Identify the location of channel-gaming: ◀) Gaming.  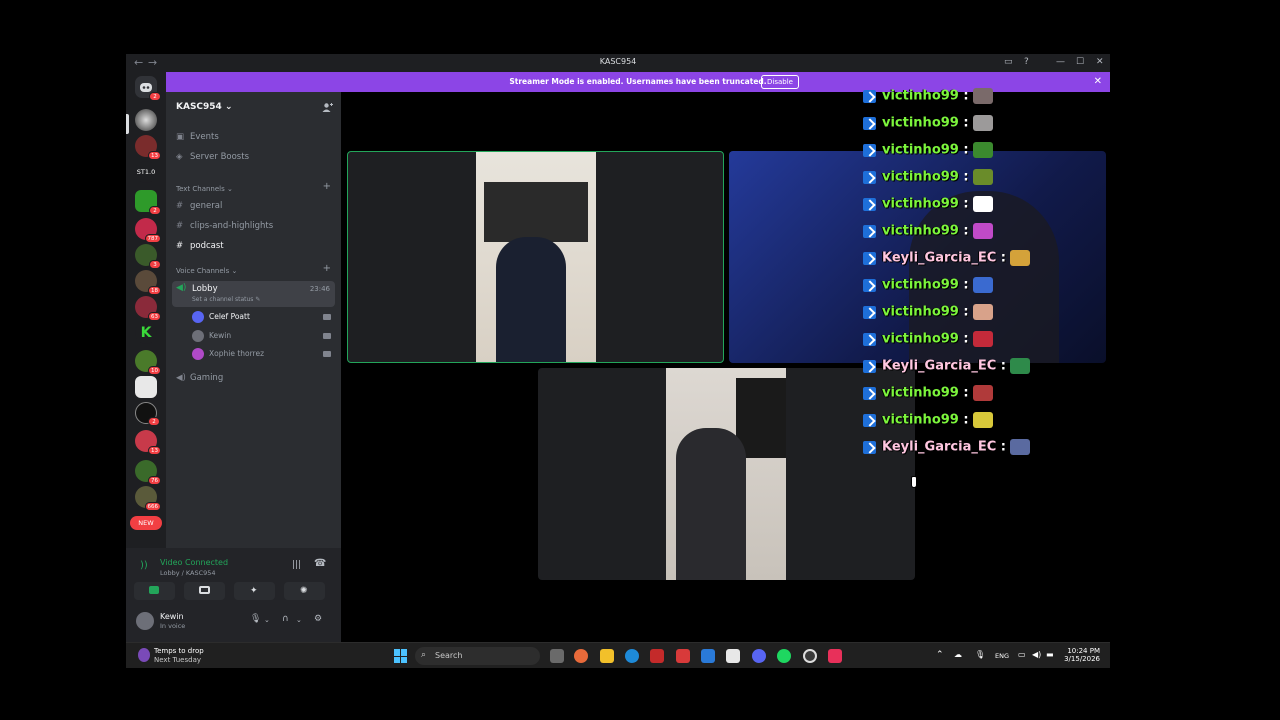
(199, 381).